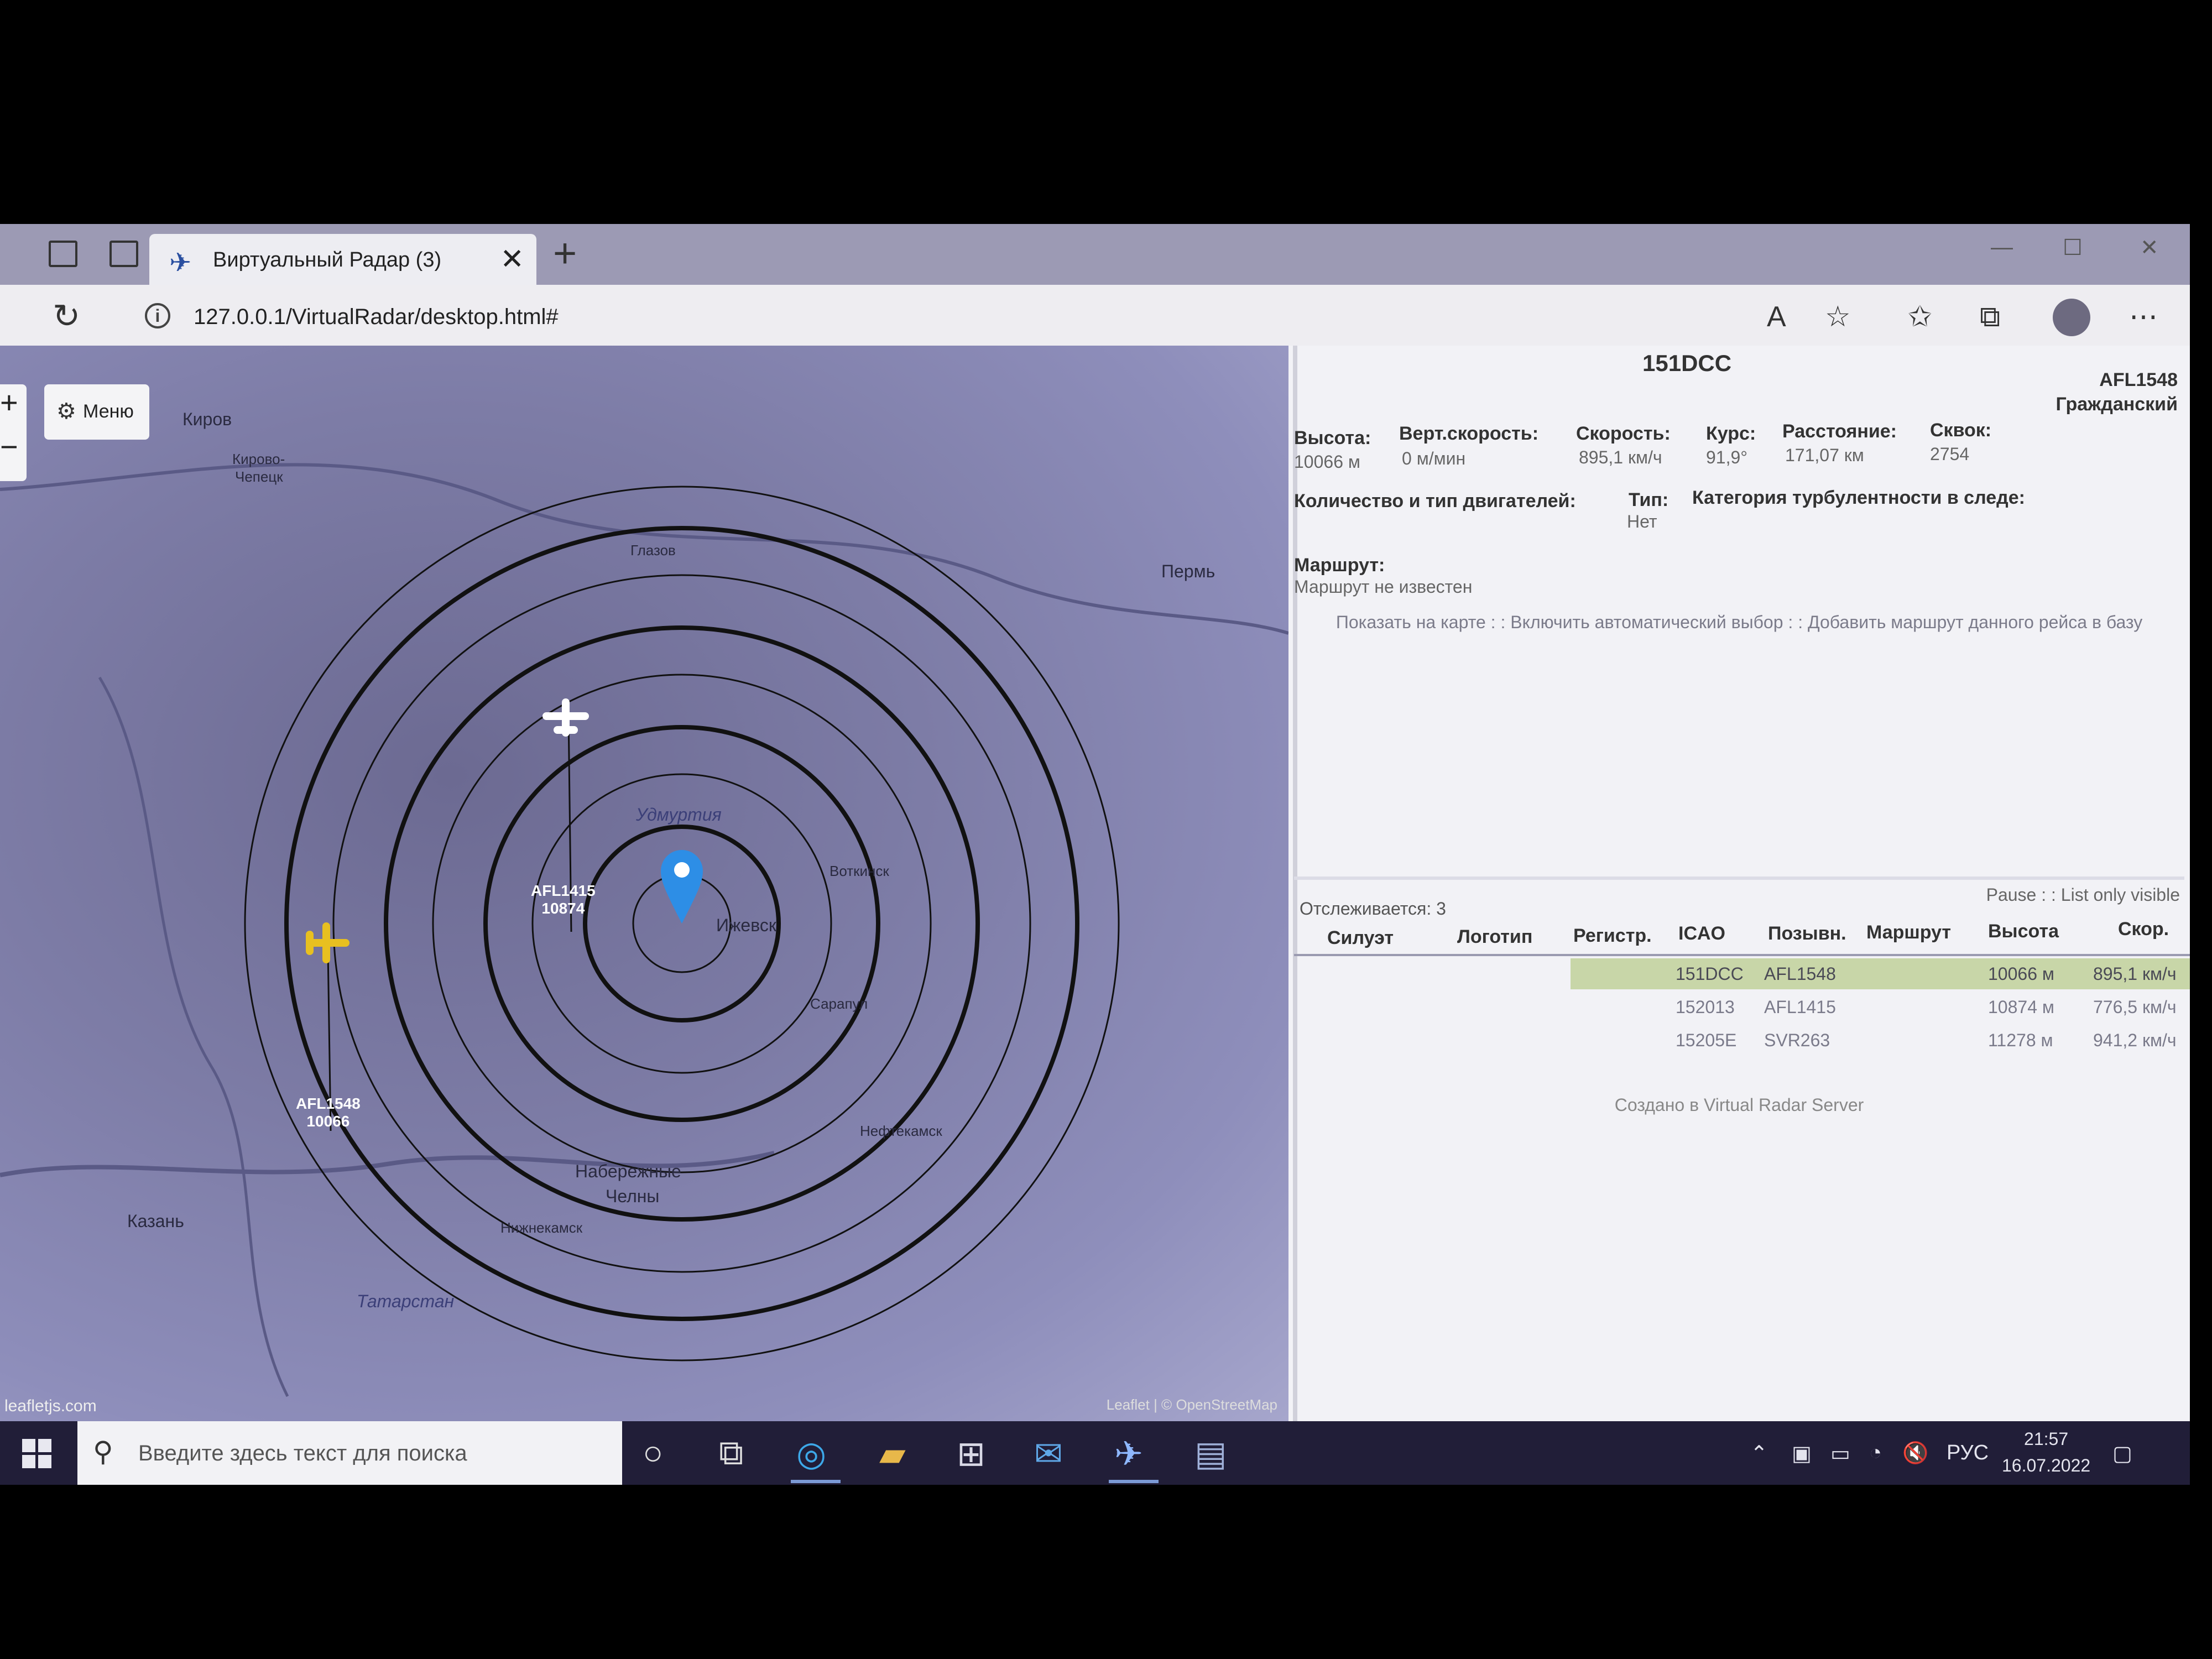 The image size is (2212, 1659). I want to click on reload-icon: ↻, so click(67, 316).